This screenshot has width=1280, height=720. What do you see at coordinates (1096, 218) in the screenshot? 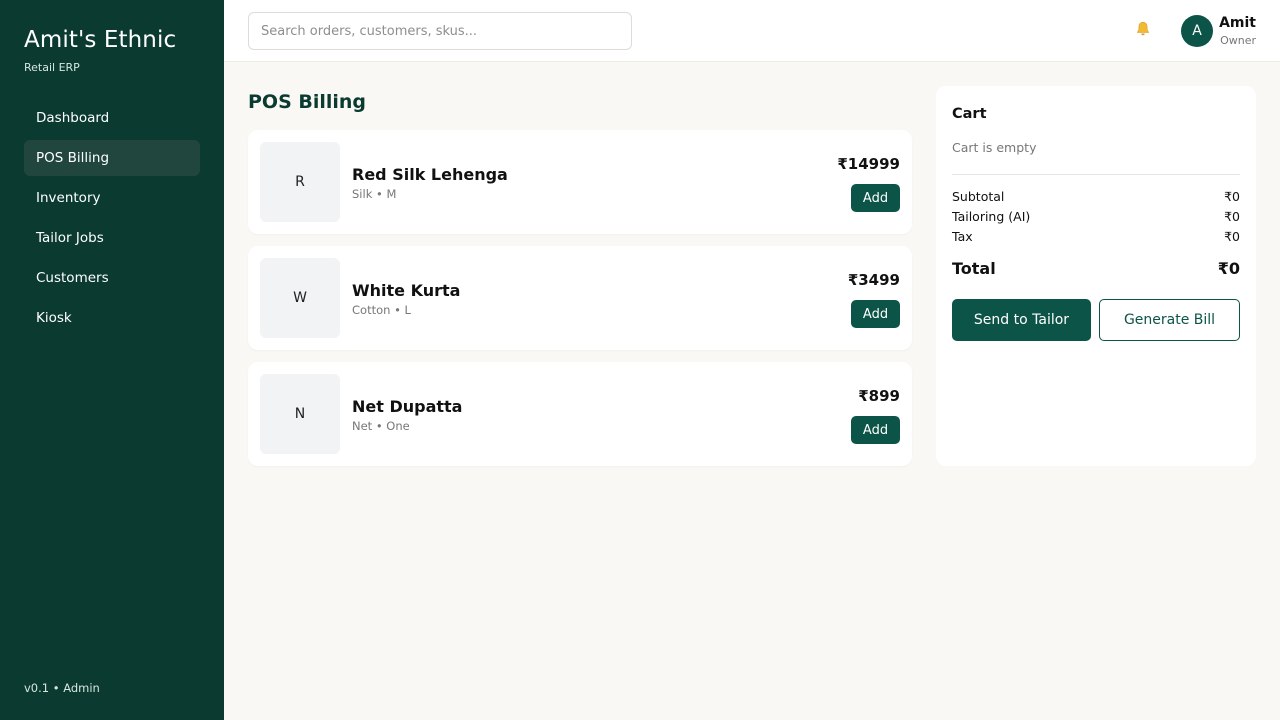
I see `tailoring-row: Tailoring (AI) ₹0` at bounding box center [1096, 218].